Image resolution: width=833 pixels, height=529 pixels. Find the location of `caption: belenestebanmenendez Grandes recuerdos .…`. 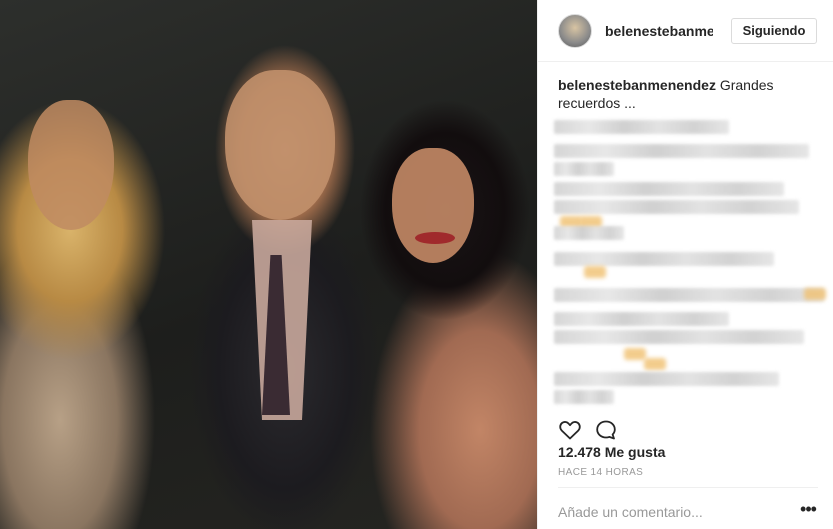

caption: belenestebanmenendez Grandes recuerdos .… is located at coordinates (688, 94).